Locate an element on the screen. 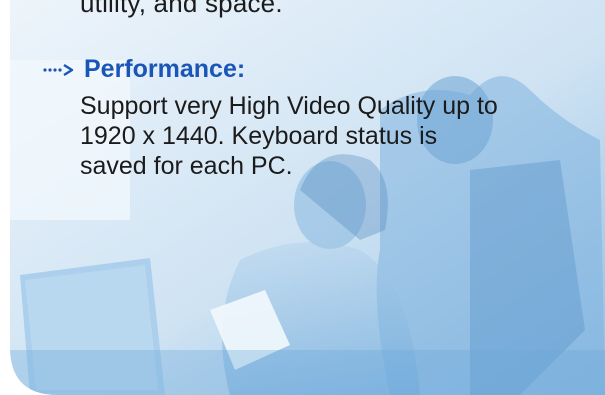 This screenshot has width=605, height=395. body-line: Support very High Video Quality up to is located at coordinates (289, 106).